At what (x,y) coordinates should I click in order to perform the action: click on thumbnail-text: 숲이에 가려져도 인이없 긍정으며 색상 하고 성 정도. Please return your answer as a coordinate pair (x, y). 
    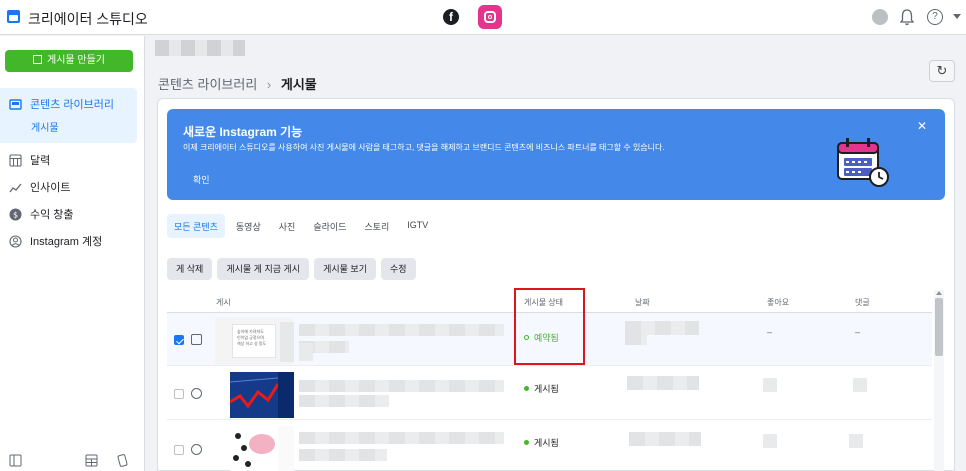
    Looking at the image, I should click on (254, 341).